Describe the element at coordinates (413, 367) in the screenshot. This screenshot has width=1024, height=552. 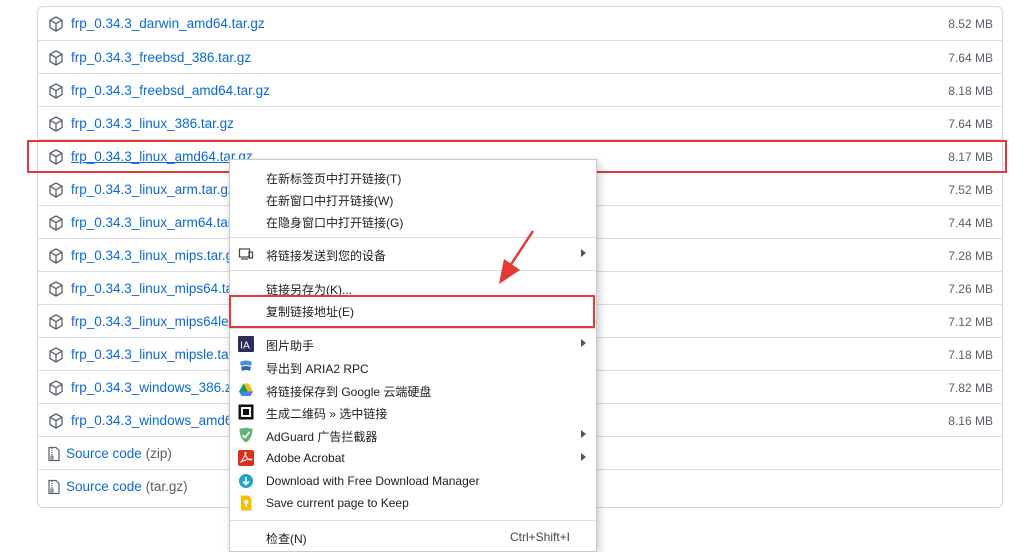
I see `menu-item-export-aria2: 导出到 ARIA2 RPC` at that location.